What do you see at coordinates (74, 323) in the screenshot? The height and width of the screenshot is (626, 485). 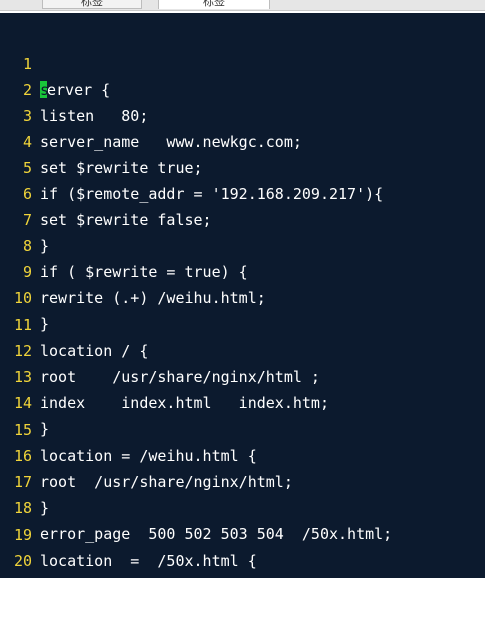 I see `code-line: 11 location / {` at bounding box center [74, 323].